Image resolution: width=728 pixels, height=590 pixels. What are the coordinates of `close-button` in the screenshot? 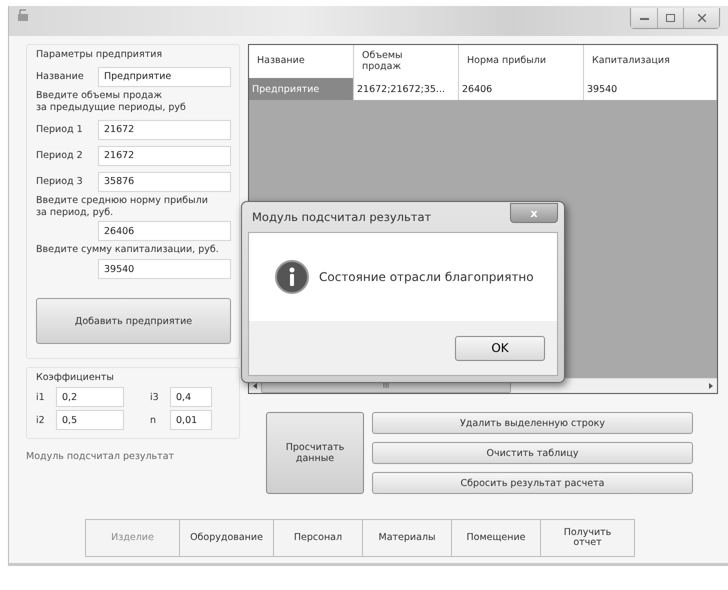 It's located at (701, 18).